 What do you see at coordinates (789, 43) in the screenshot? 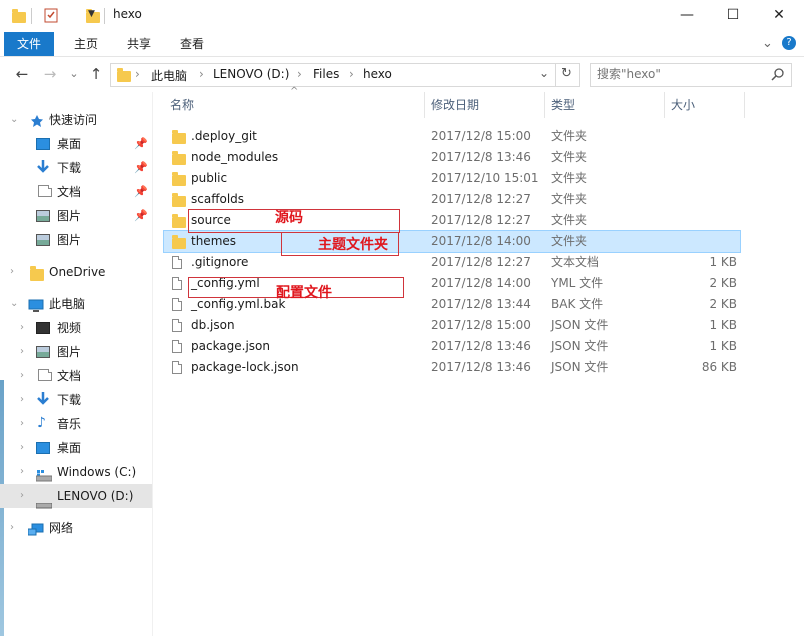
I see `help-icon: ?` at bounding box center [789, 43].